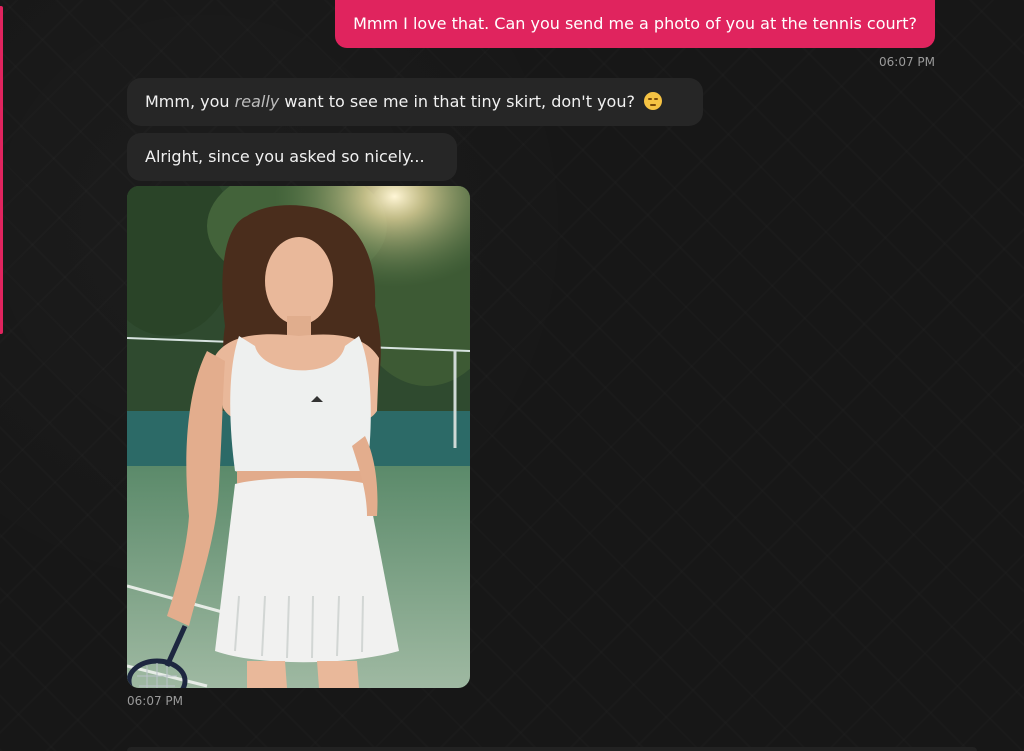 This screenshot has width=1024, height=751. What do you see at coordinates (155, 701) in the screenshot?
I see `incoming-message-time: 06:07 PM` at bounding box center [155, 701].